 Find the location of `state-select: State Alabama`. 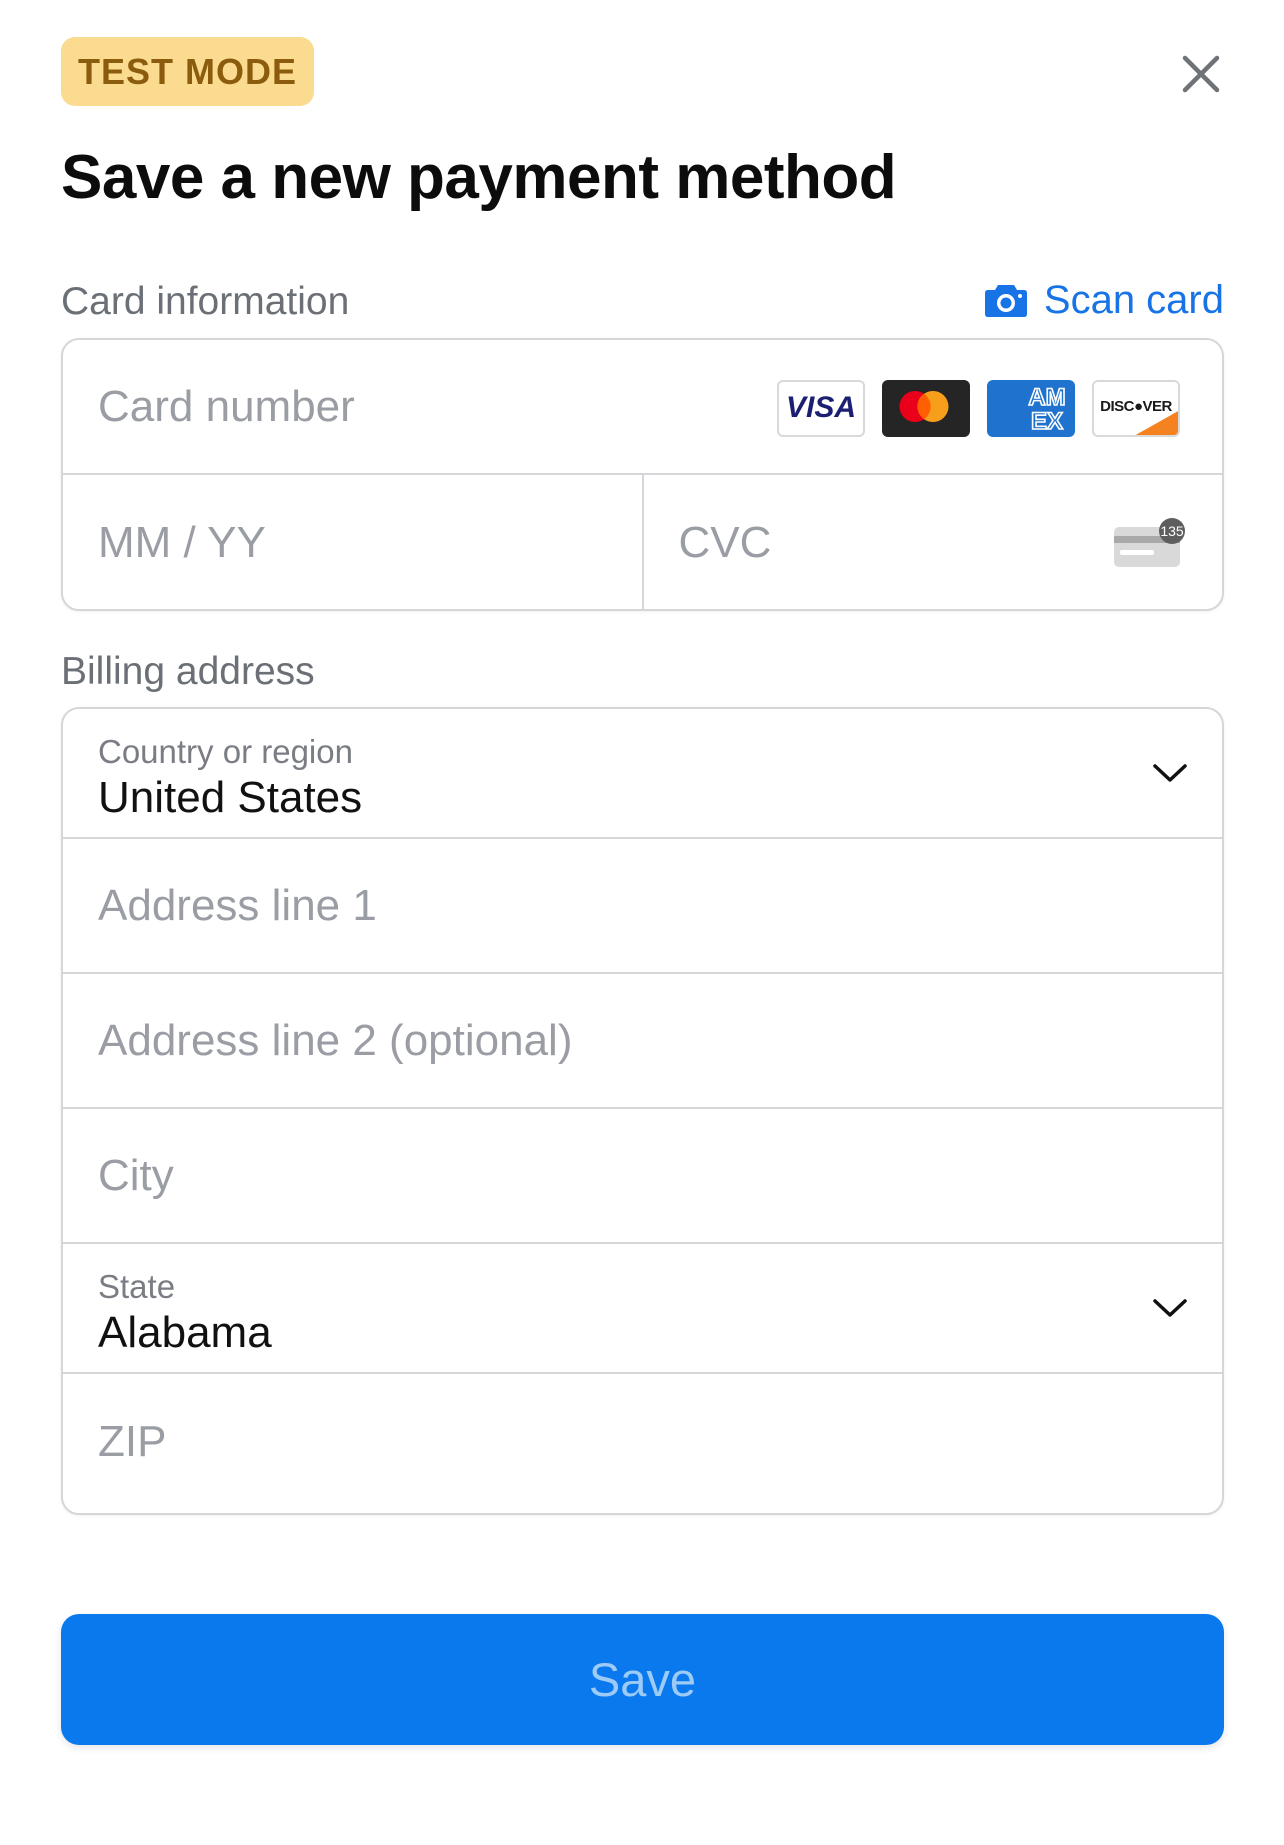

state-select: State Alabama is located at coordinates (642, 1309).